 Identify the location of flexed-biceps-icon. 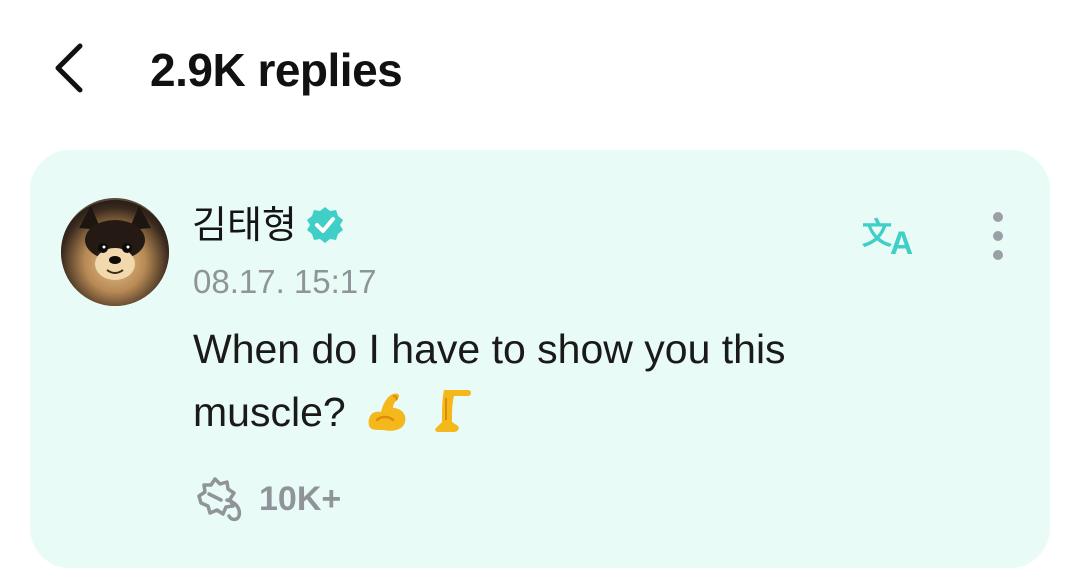
(387, 419).